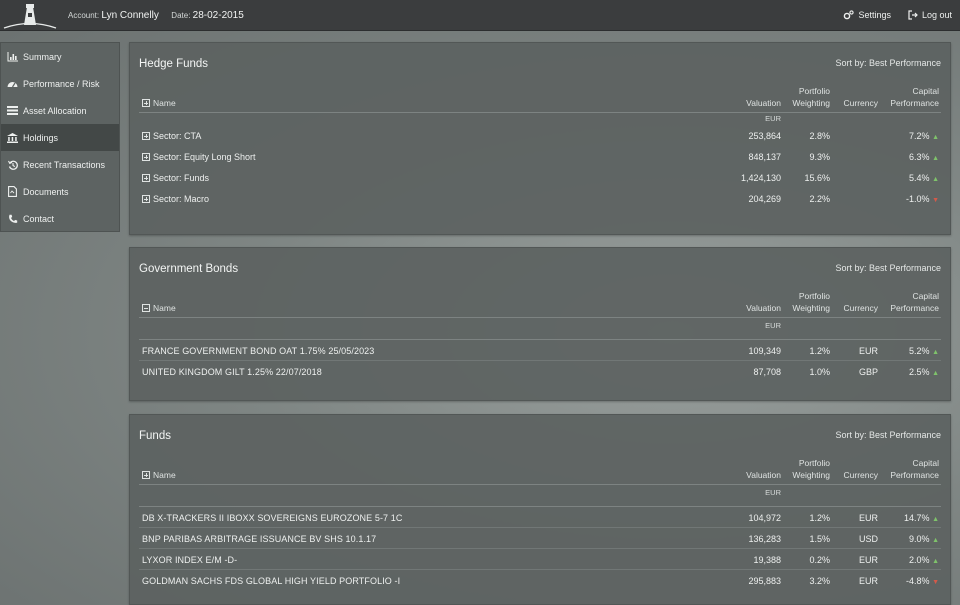 The width and height of the screenshot is (960, 605). What do you see at coordinates (218, 15) in the screenshot?
I see `date-value: 28-02-2015` at bounding box center [218, 15].